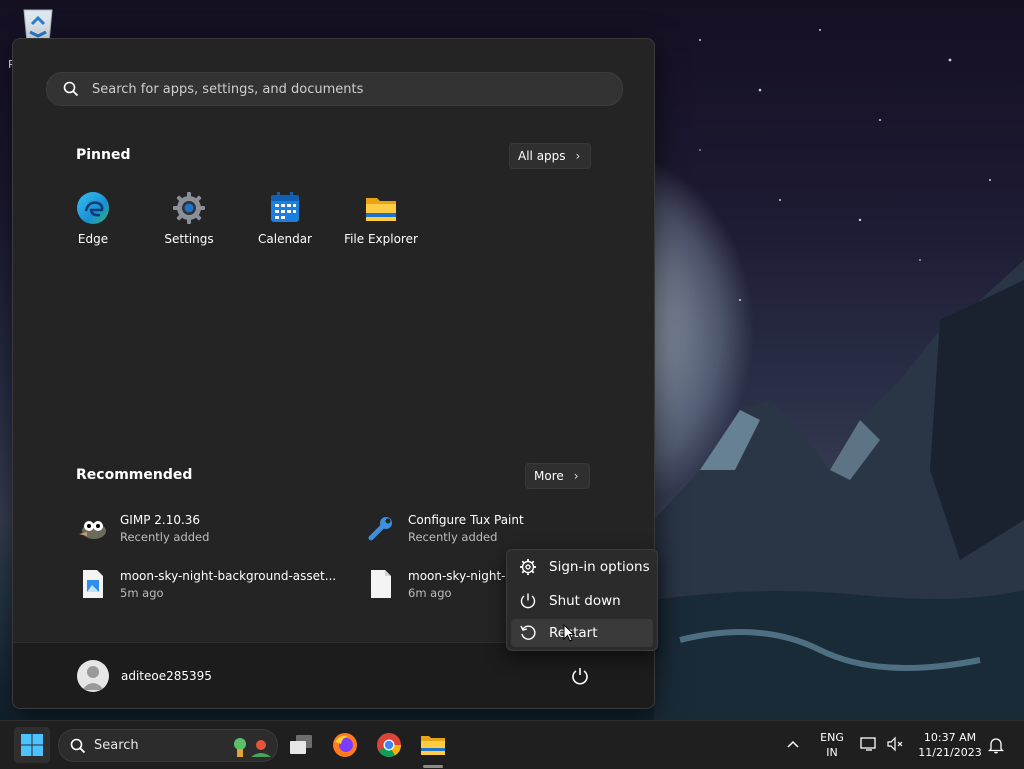 This screenshot has width=1024, height=769. I want to click on pinned-app-label: File Explorer, so click(381, 239).